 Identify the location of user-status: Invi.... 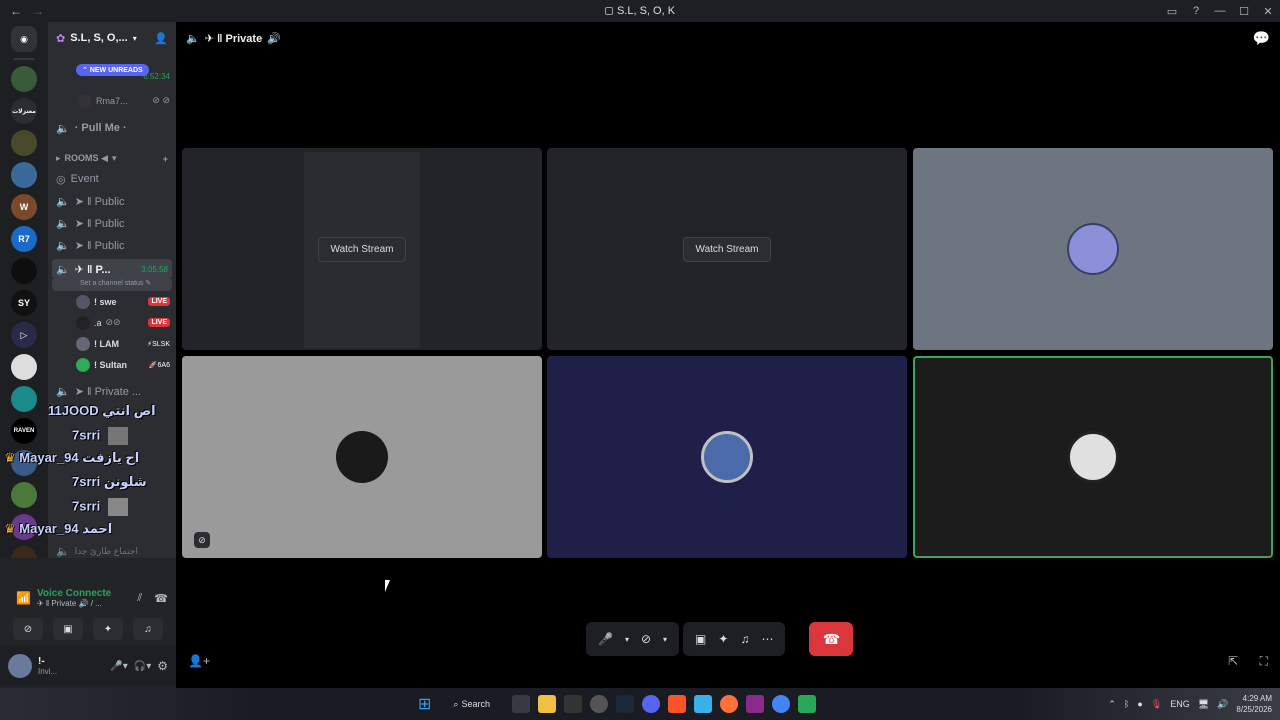
(48, 671).